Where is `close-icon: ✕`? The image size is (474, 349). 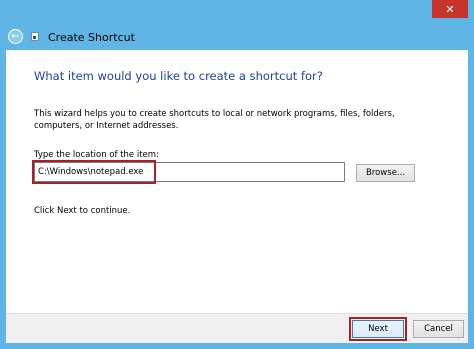 close-icon: ✕ is located at coordinates (450, 9).